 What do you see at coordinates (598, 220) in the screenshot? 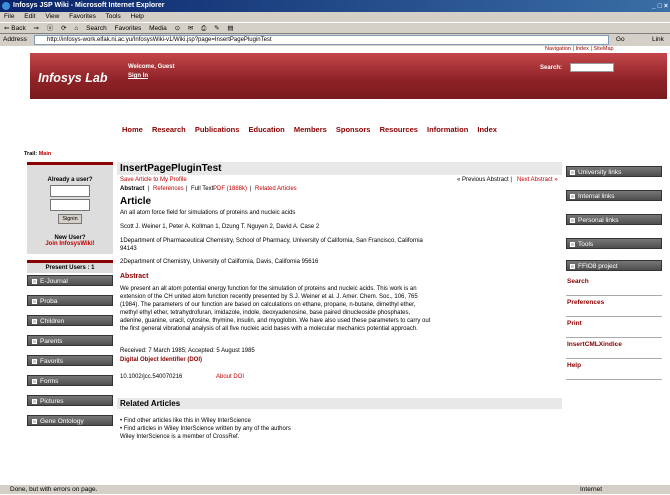
I see `sidebar-item-label: Personal links` at bounding box center [598, 220].